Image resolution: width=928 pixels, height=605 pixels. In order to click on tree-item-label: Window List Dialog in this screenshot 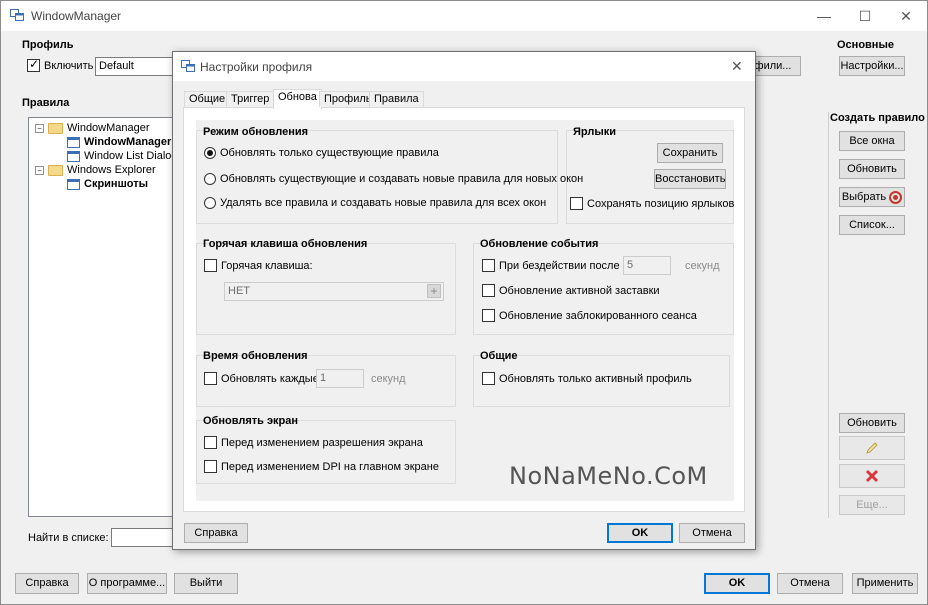, I will do `click(131, 156)`.